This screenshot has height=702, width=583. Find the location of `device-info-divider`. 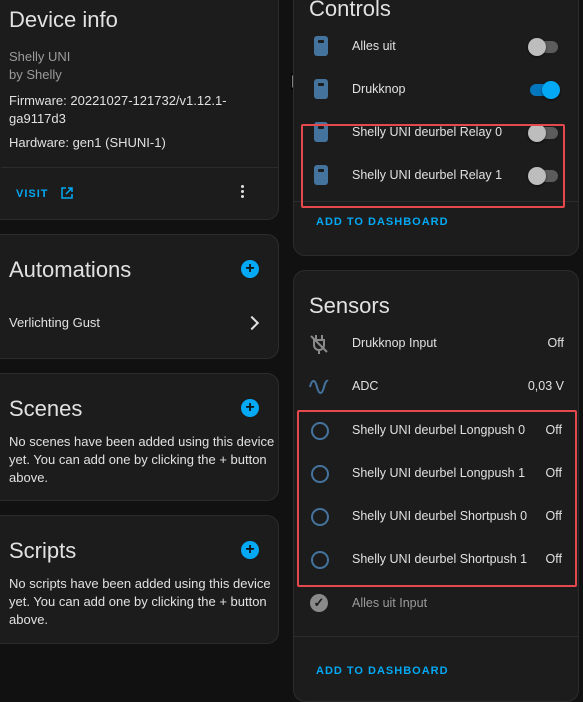

device-info-divider is located at coordinates (139, 167).